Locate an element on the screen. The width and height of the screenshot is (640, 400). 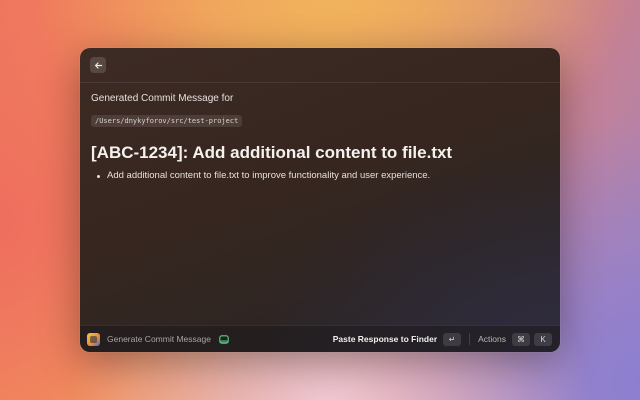
paste-response-button: Paste Response to Finder is located at coordinates (385, 339).